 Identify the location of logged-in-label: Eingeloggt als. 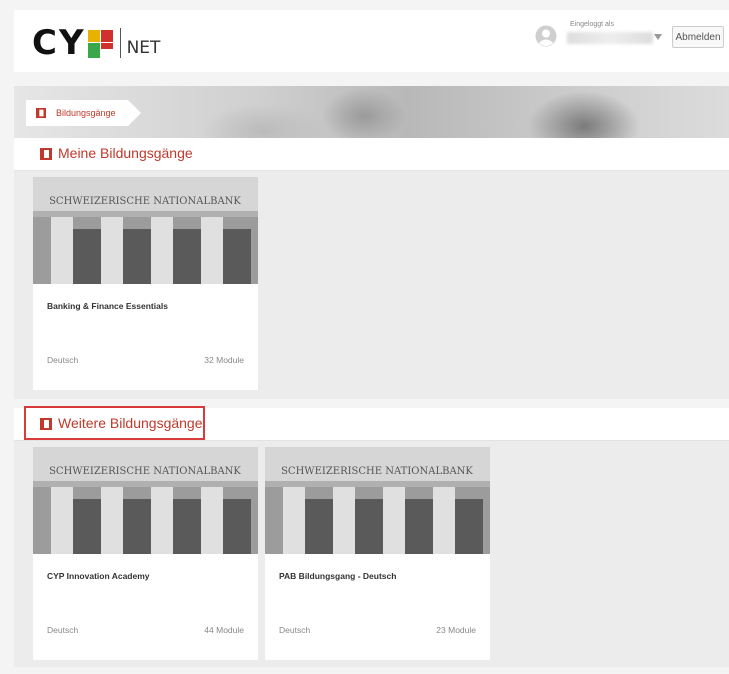
(592, 24).